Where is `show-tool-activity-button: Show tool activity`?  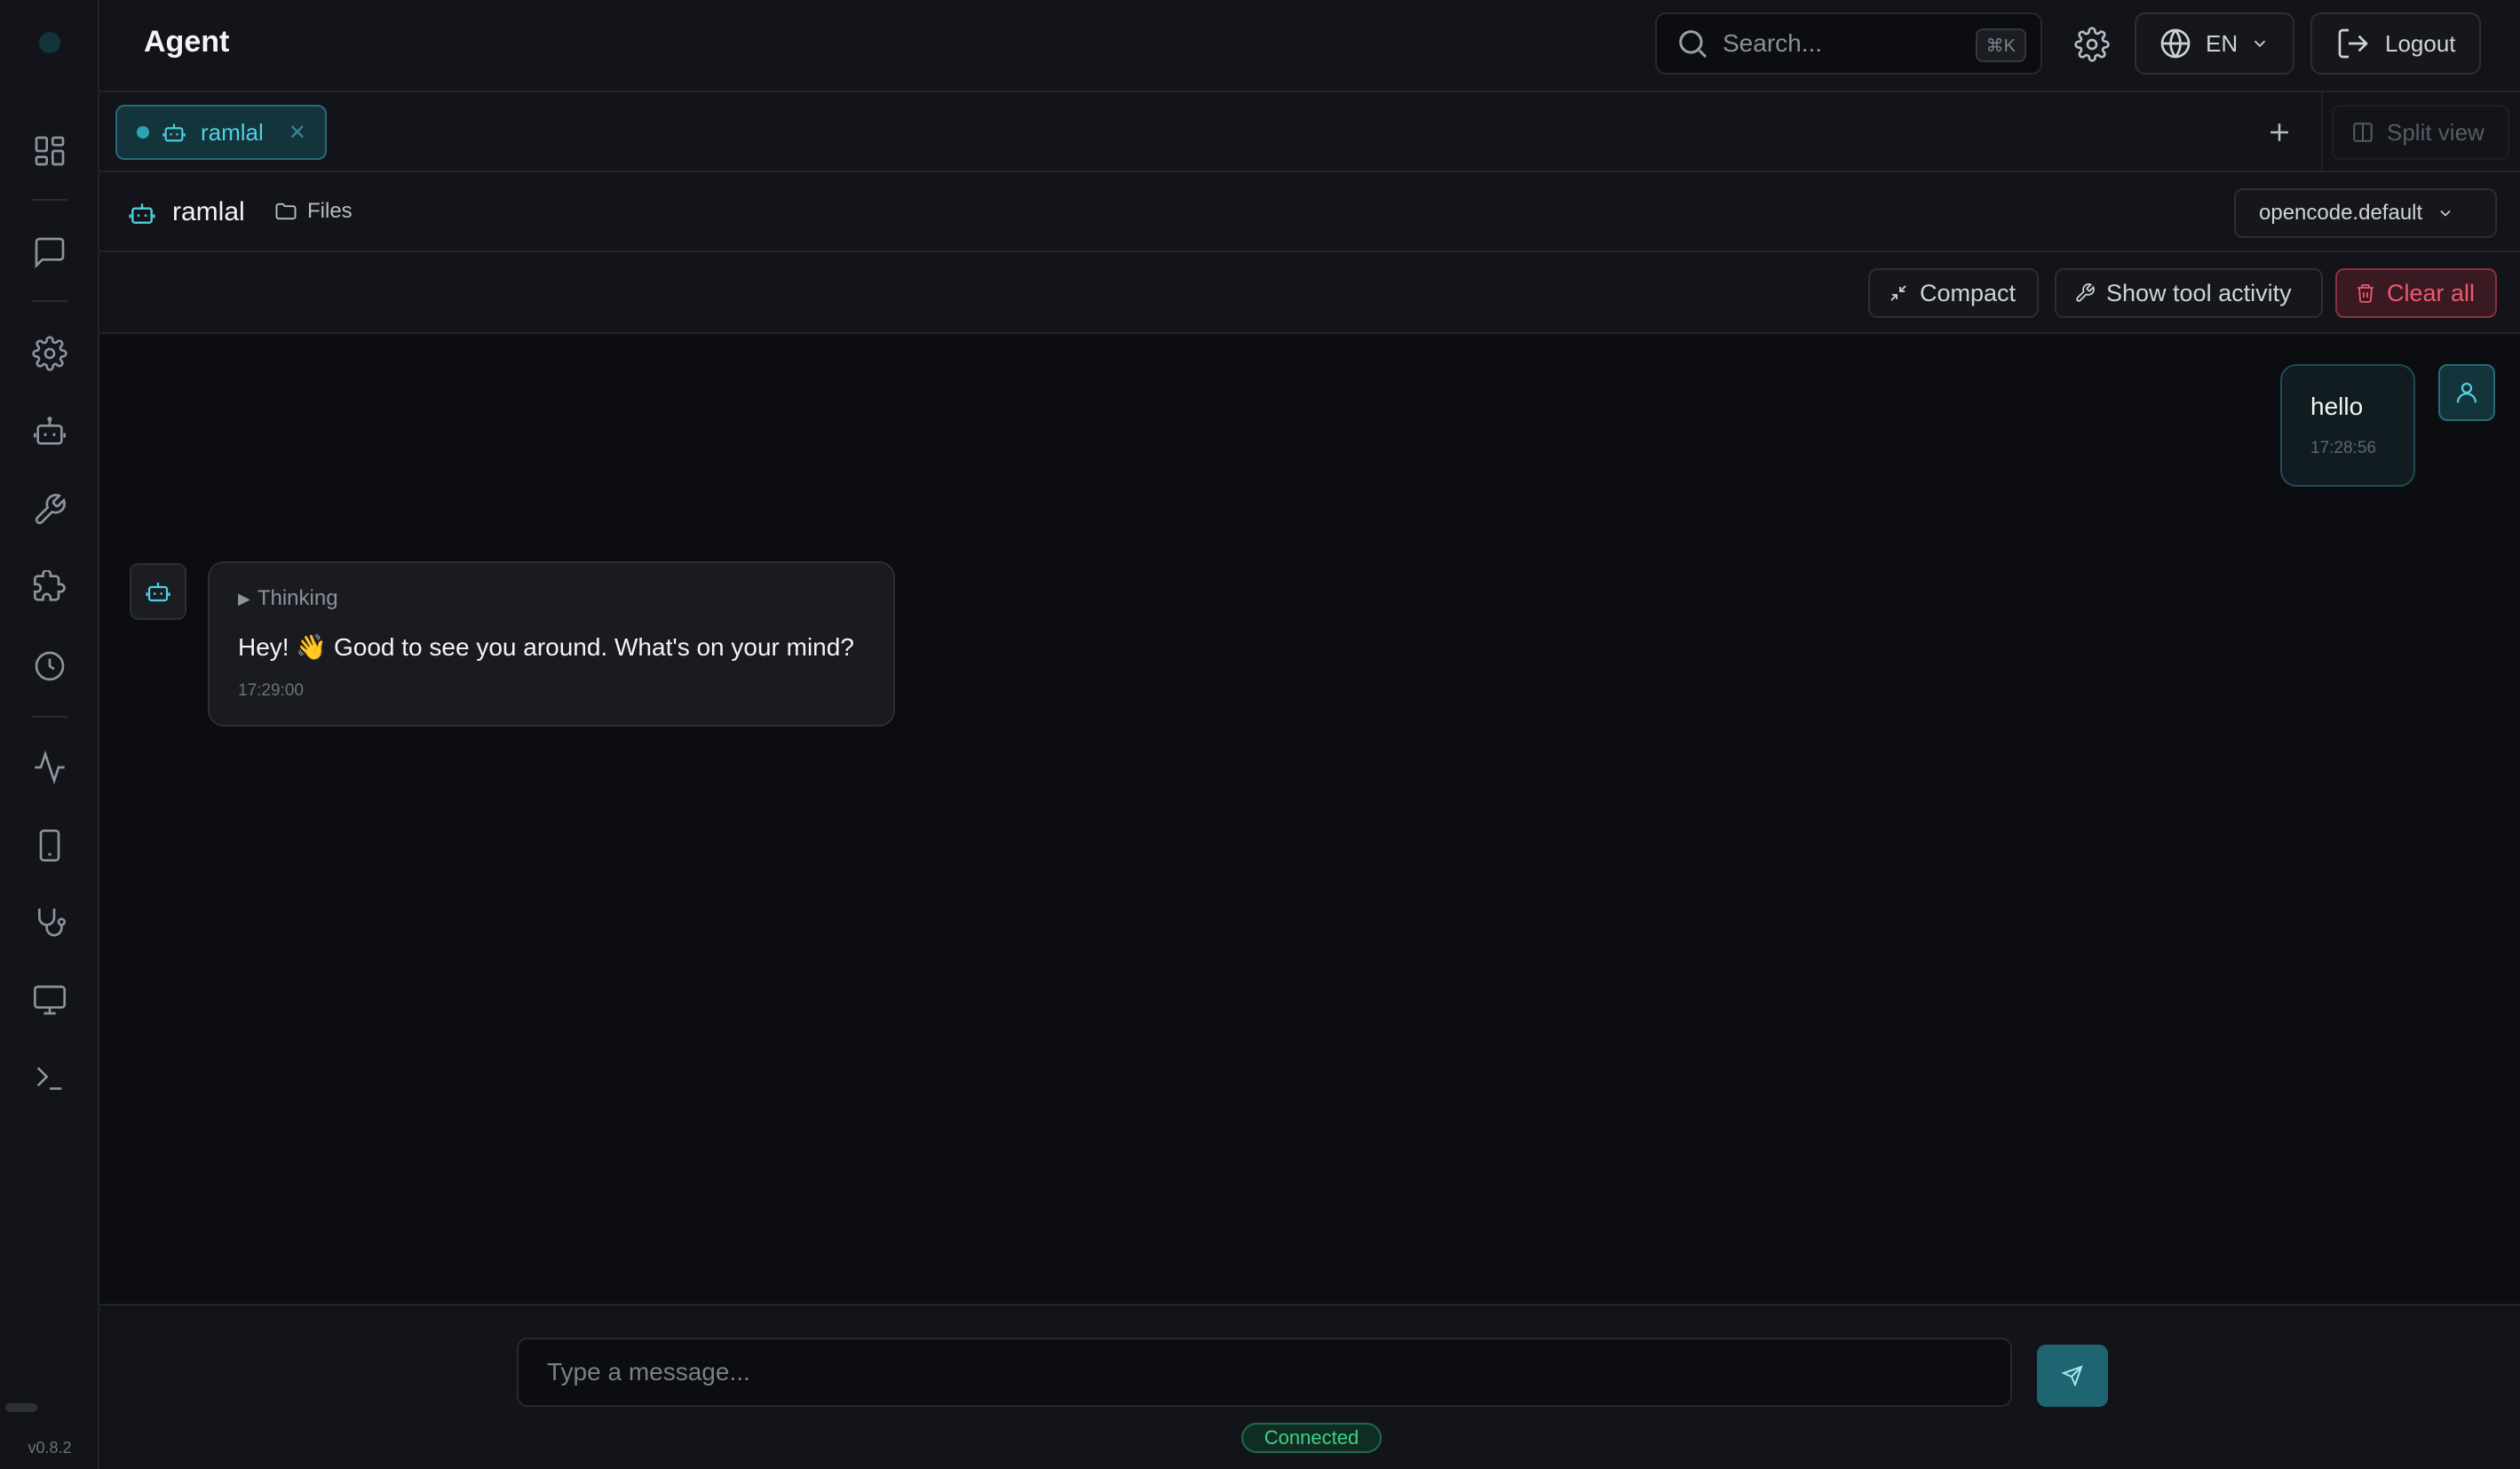 show-tool-activity-button: Show tool activity is located at coordinates (2189, 293).